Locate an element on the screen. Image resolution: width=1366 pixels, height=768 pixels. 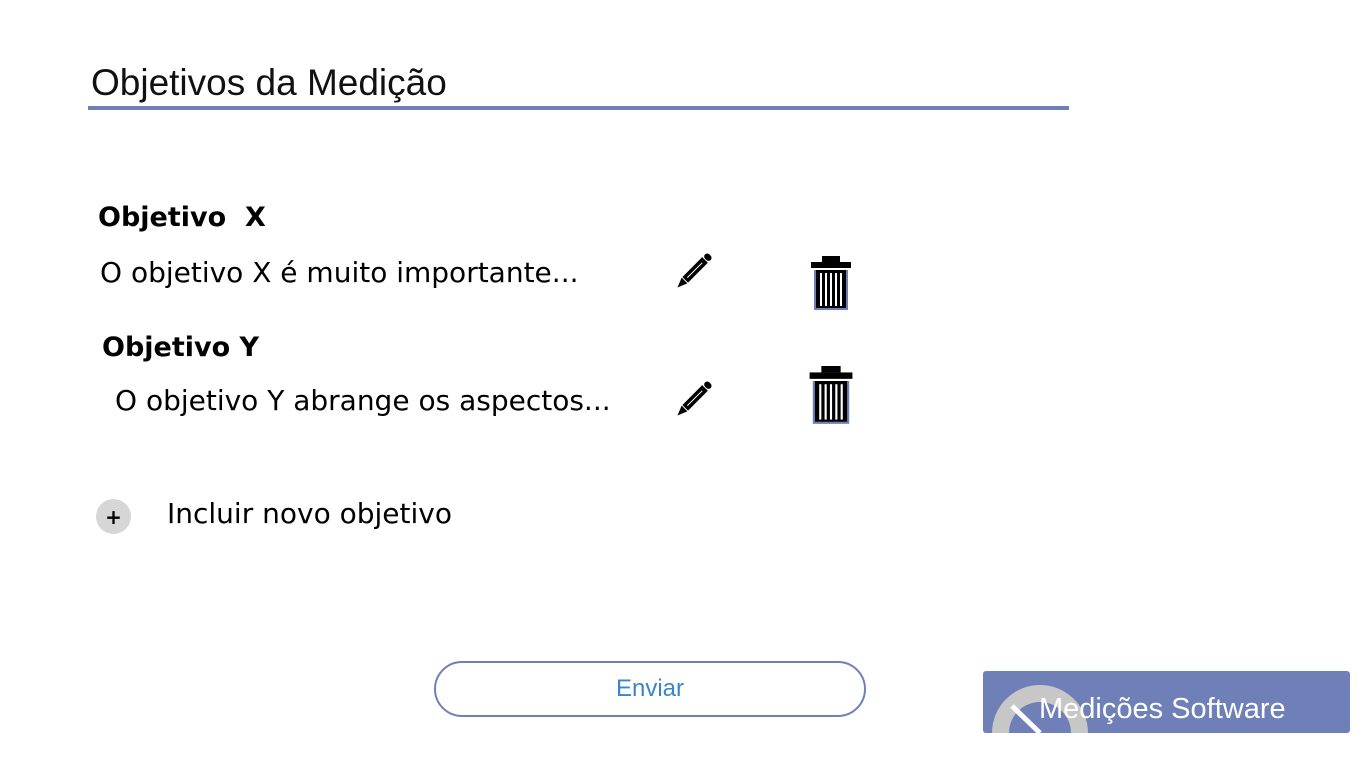
edit-objective-y-button is located at coordinates (693, 400).